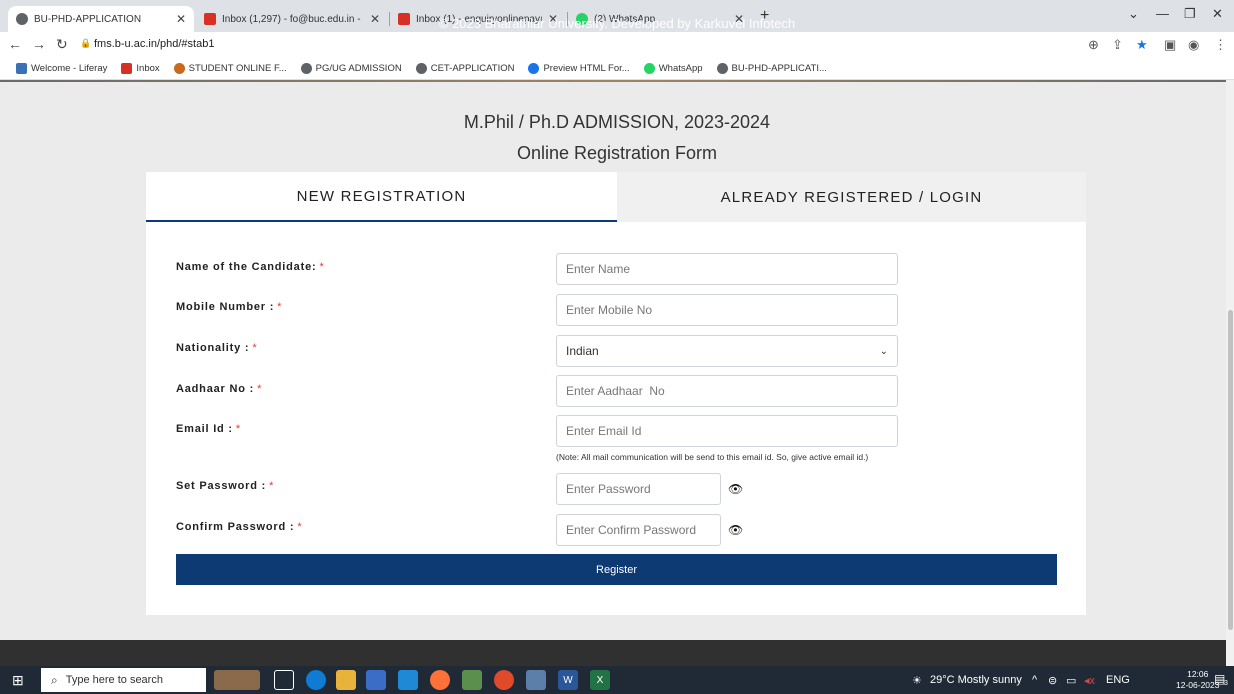 The width and height of the screenshot is (1234, 694). I want to click on mobile-label: Mobile Number : *, so click(229, 307).